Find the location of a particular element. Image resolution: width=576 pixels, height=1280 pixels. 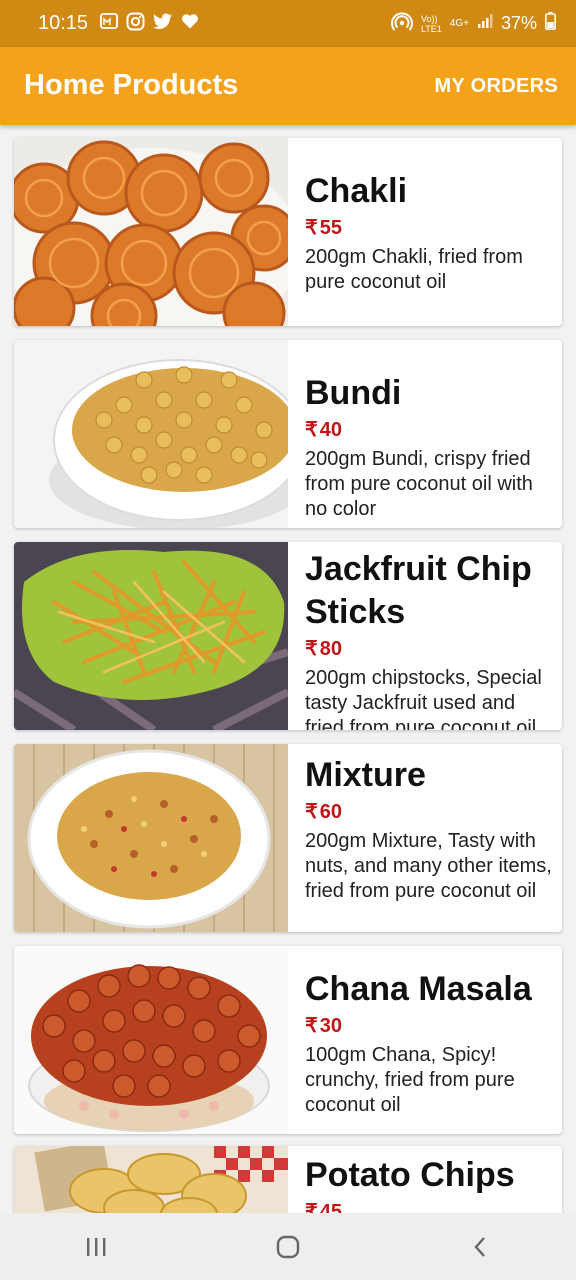

status-bar: 10:15 Vo)) LTE1 4G+ 37% is located at coordinates (288, 23).